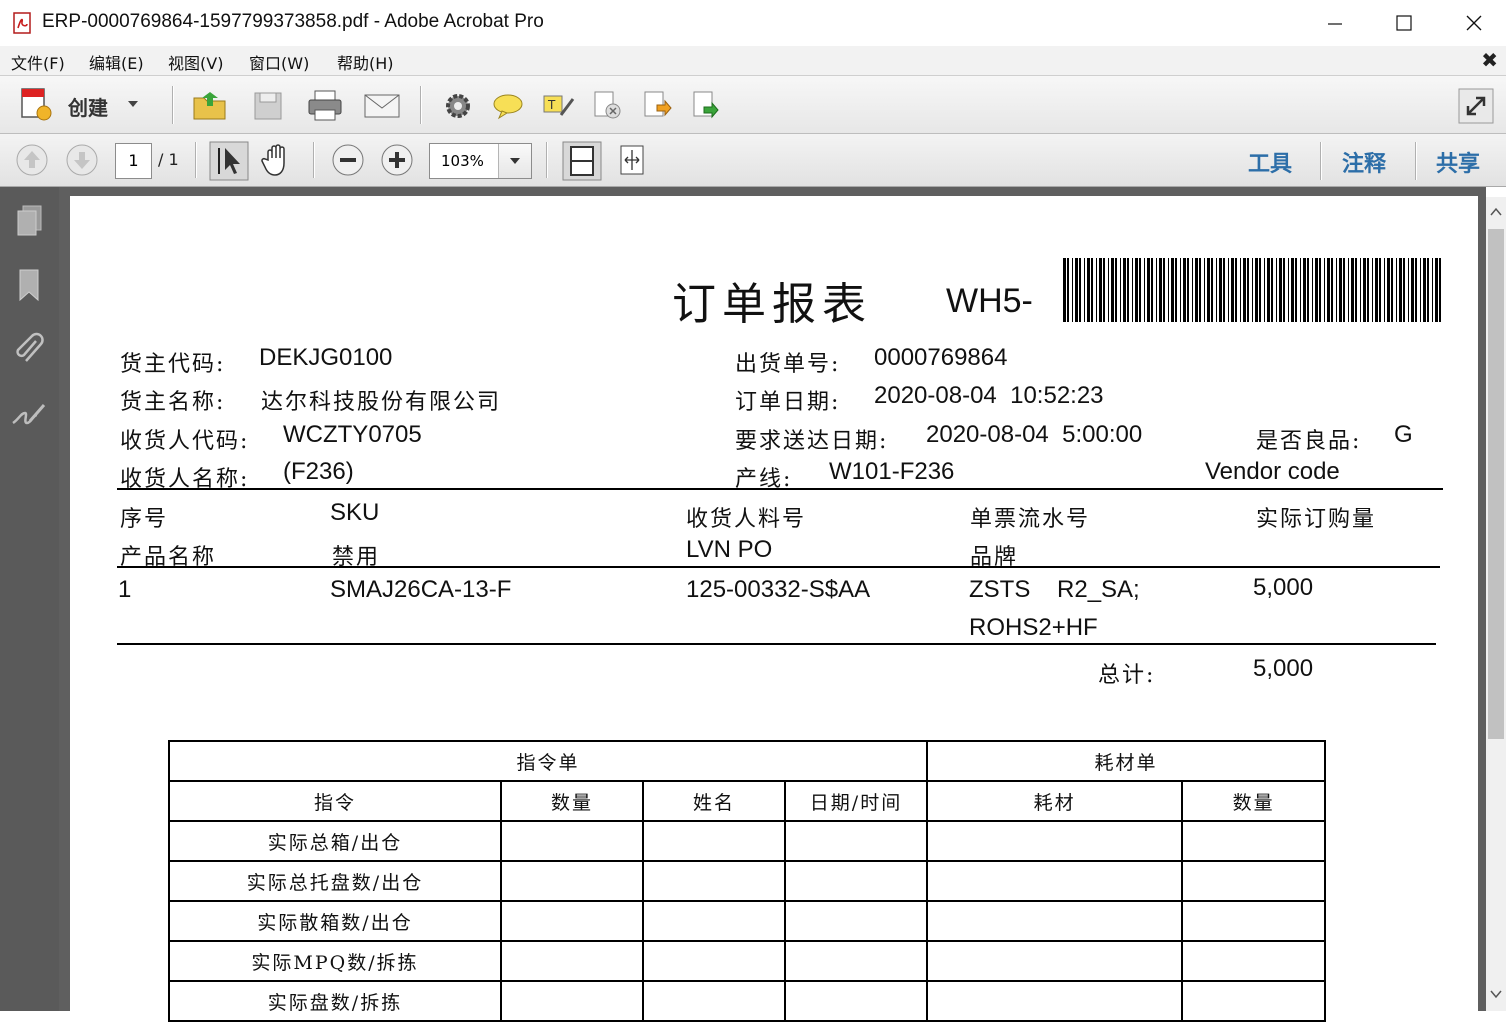 This screenshot has width=1506, height=1022. Describe the element at coordinates (82, 160) in the screenshot. I see `next-page-icon` at that location.